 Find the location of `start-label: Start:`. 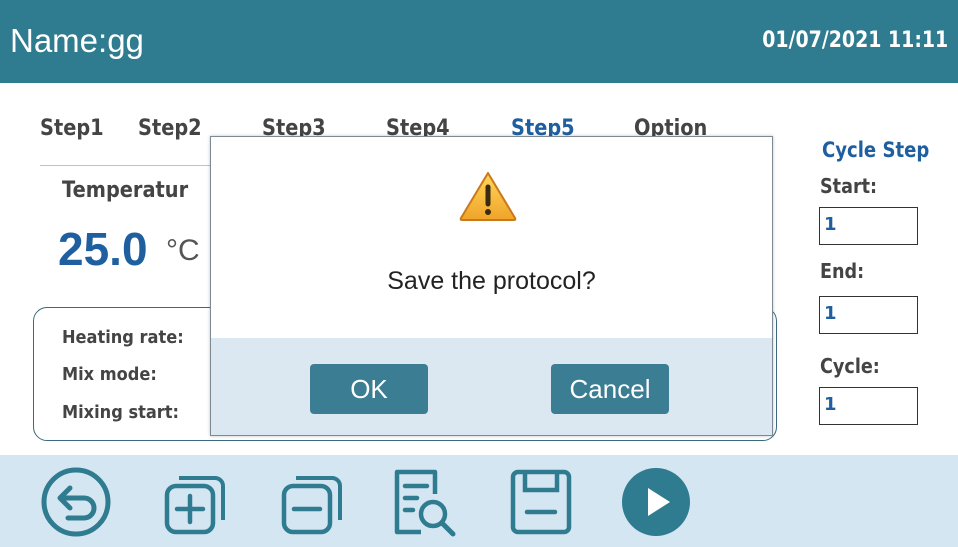

start-label: Start: is located at coordinates (849, 186).